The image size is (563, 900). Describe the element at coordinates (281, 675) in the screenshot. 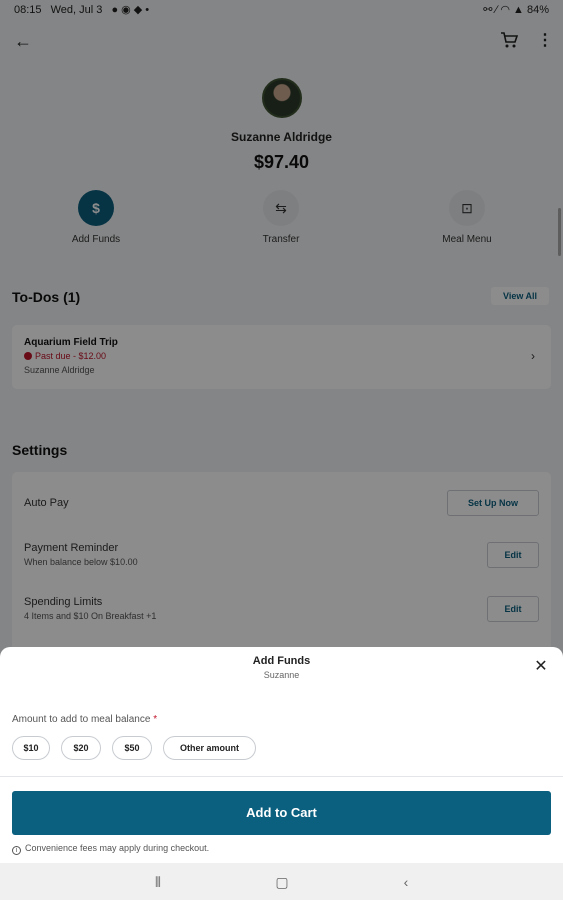

I see `sheet-subtitle: Suzanne` at that location.